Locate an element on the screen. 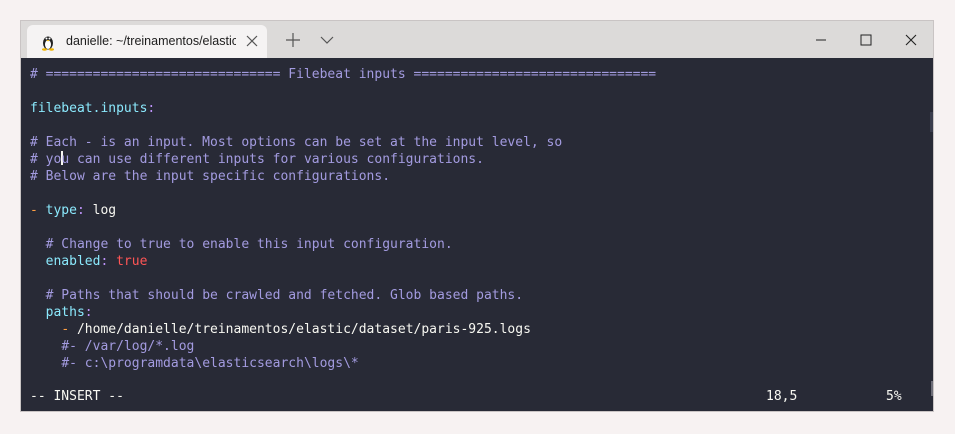  editor-line-12: enabled: true is located at coordinates (89, 261).